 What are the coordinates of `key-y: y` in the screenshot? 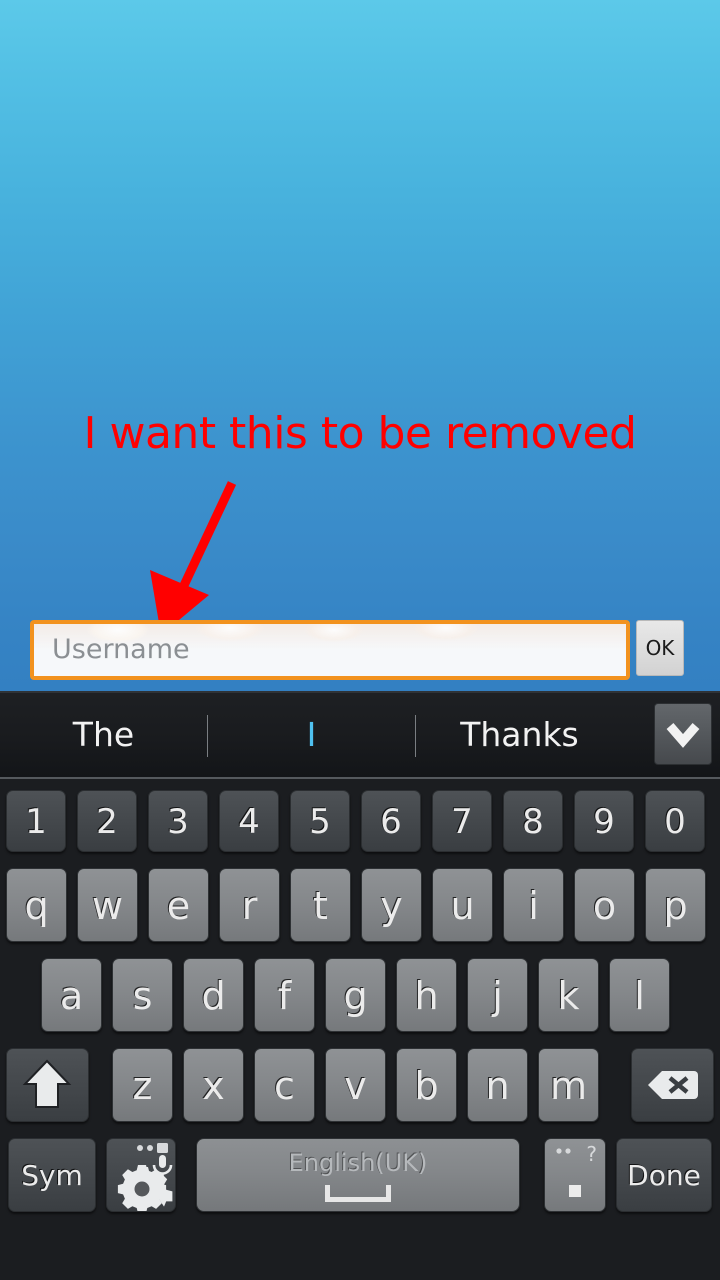 It's located at (391, 905).